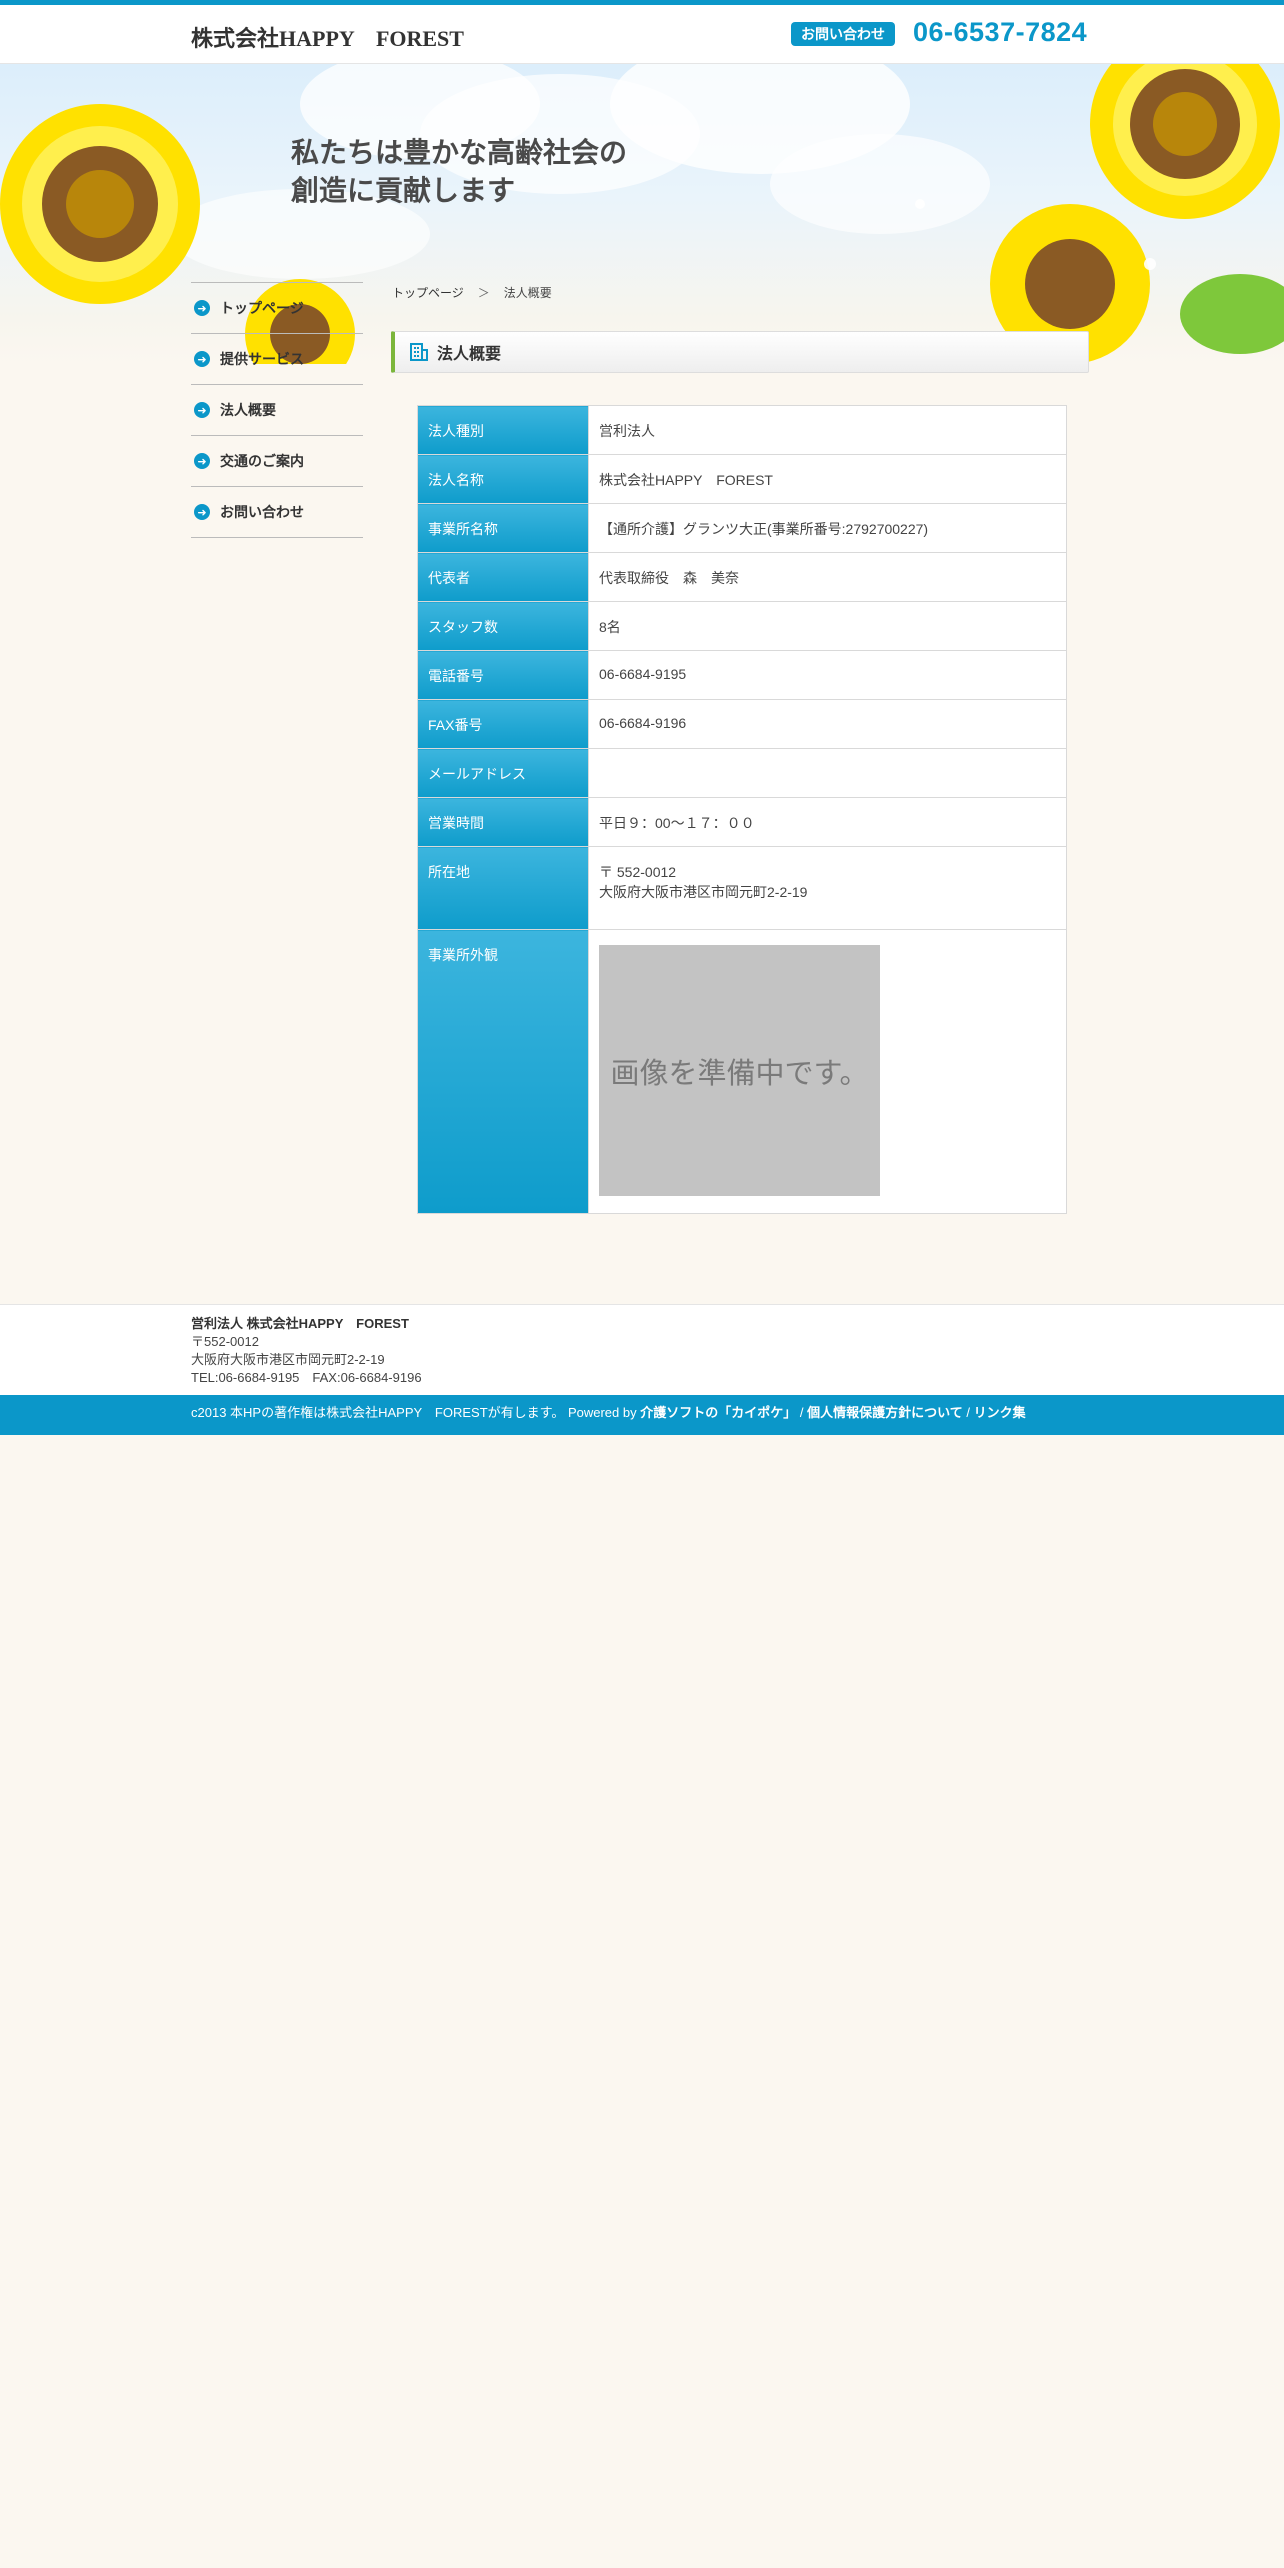 The image size is (1284, 2568). Describe the element at coordinates (503, 430) in the screenshot. I see `row-label: 法人種別` at that location.